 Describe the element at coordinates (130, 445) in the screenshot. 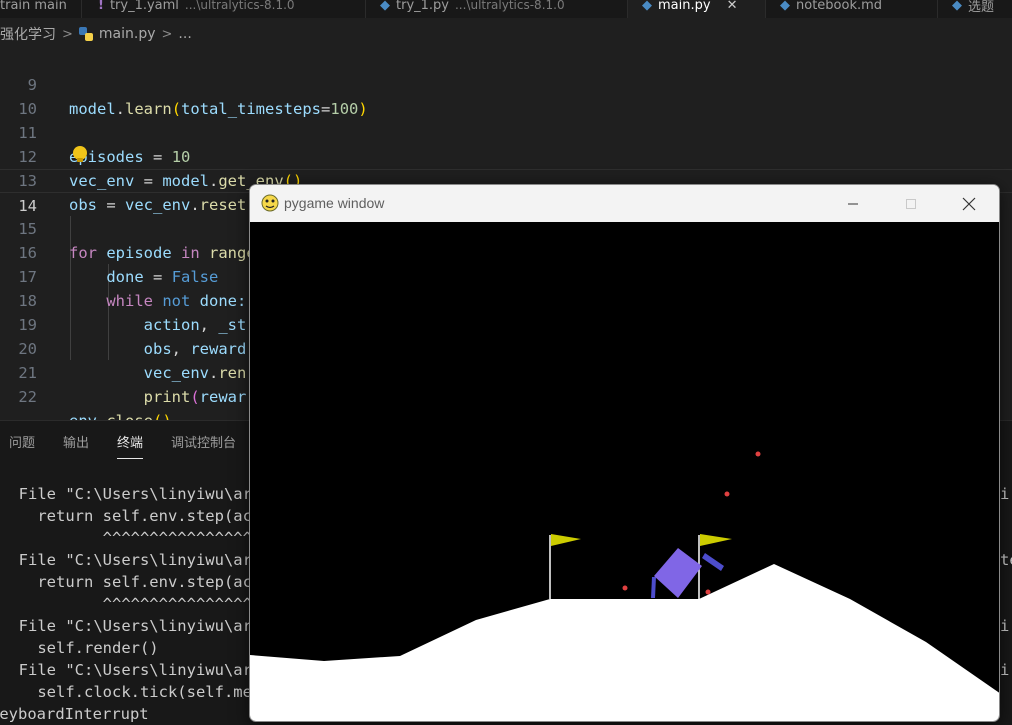

I see `tab-terminal: 终端` at that location.